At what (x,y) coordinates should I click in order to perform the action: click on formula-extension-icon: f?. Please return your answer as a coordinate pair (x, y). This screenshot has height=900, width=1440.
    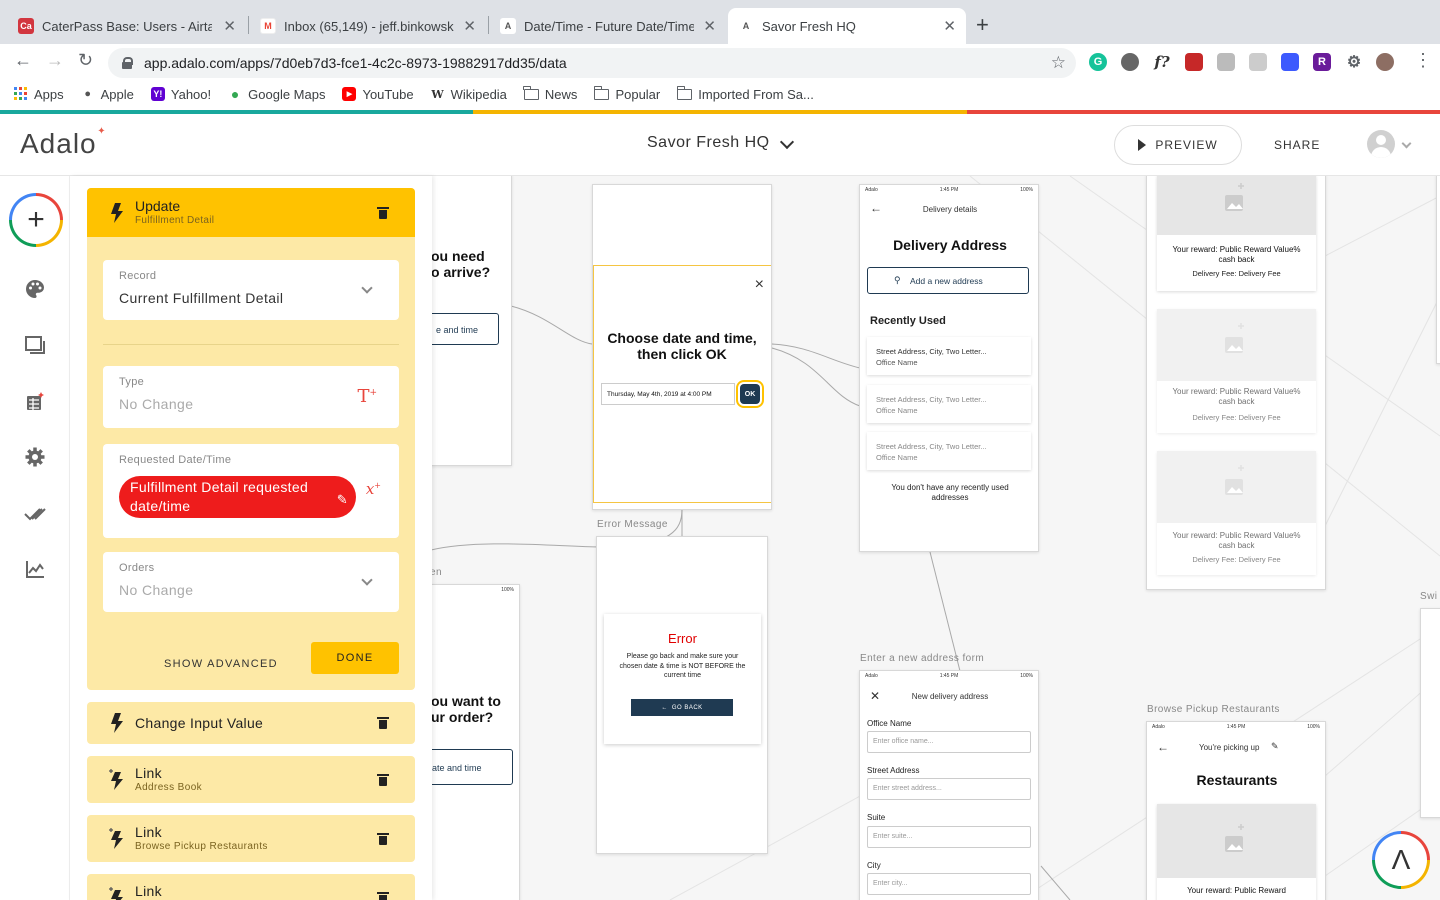
    Looking at the image, I should click on (1162, 62).